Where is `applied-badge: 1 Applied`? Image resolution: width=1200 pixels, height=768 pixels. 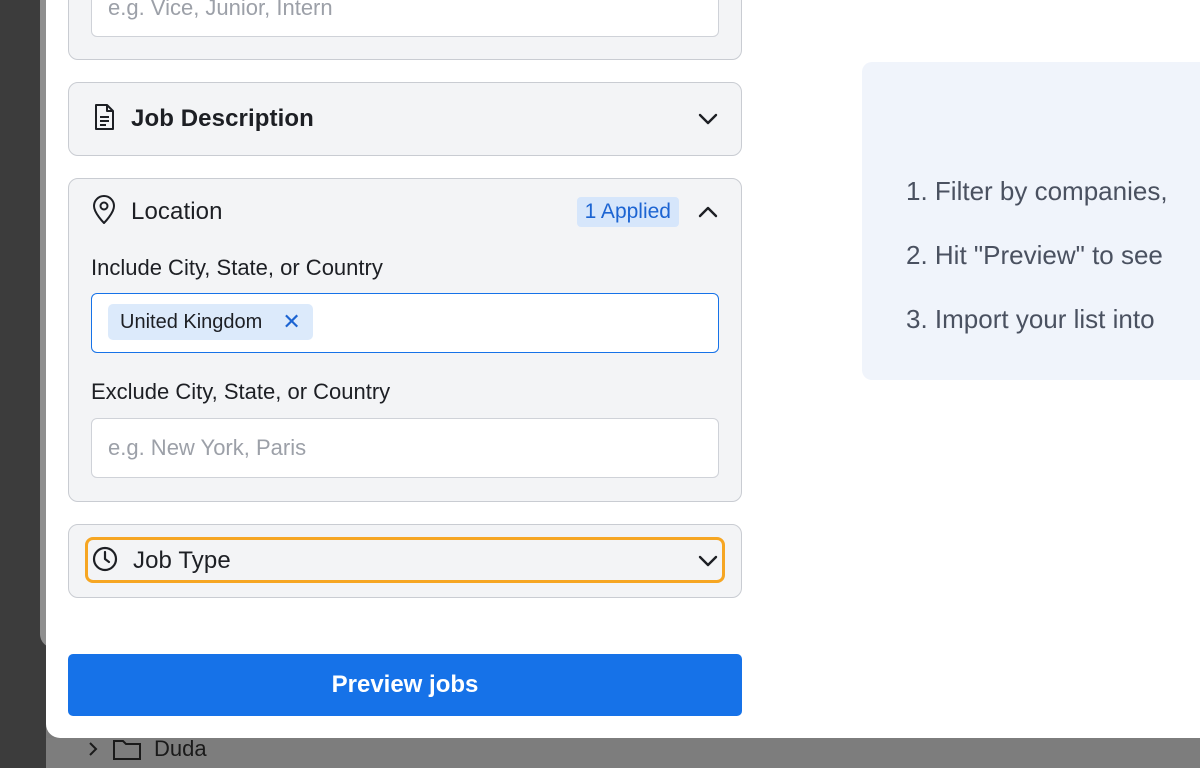 applied-badge: 1 Applied is located at coordinates (627, 212).